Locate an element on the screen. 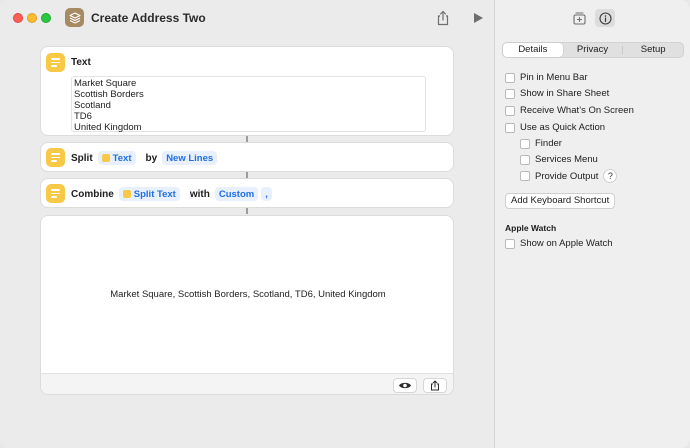 This screenshot has width=690, height=448. layers-icon is located at coordinates (74, 17).